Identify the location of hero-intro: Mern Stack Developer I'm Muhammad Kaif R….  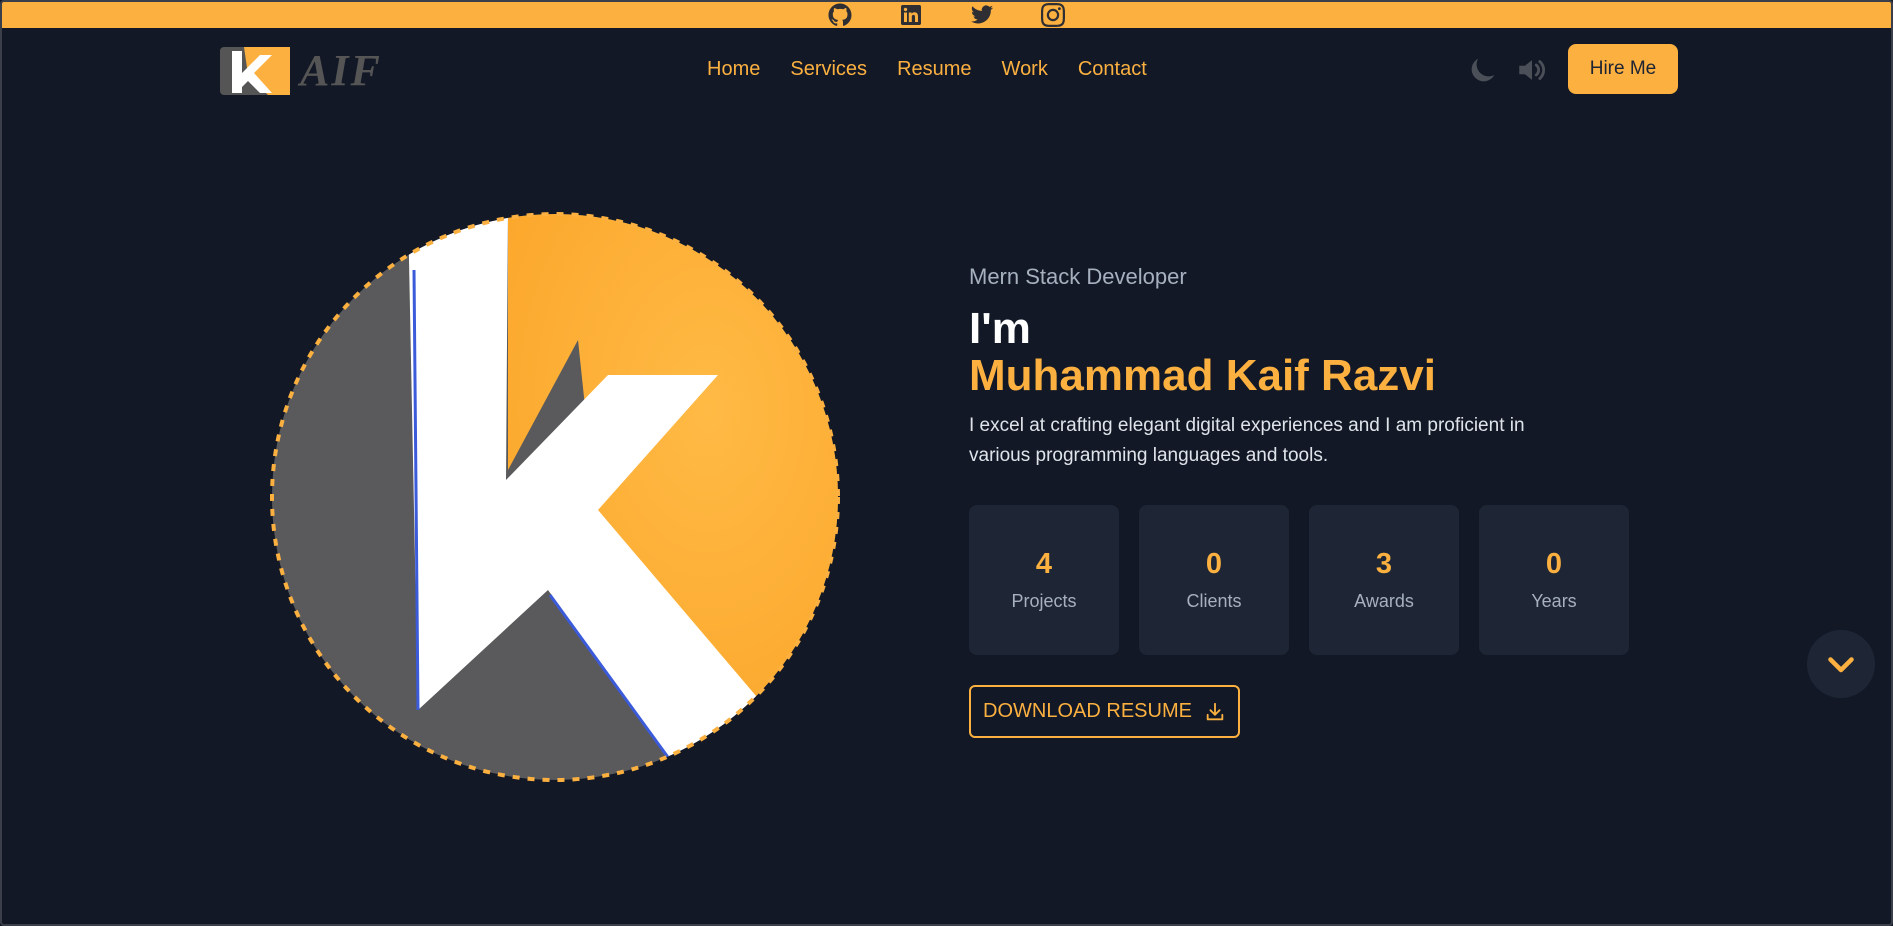
(1319, 367).